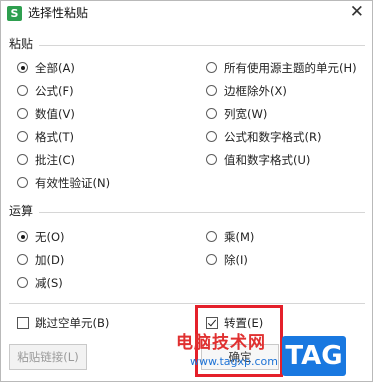  What do you see at coordinates (234, 361) in the screenshot?
I see `watermark-url: www.tagxp.com` at bounding box center [234, 361].